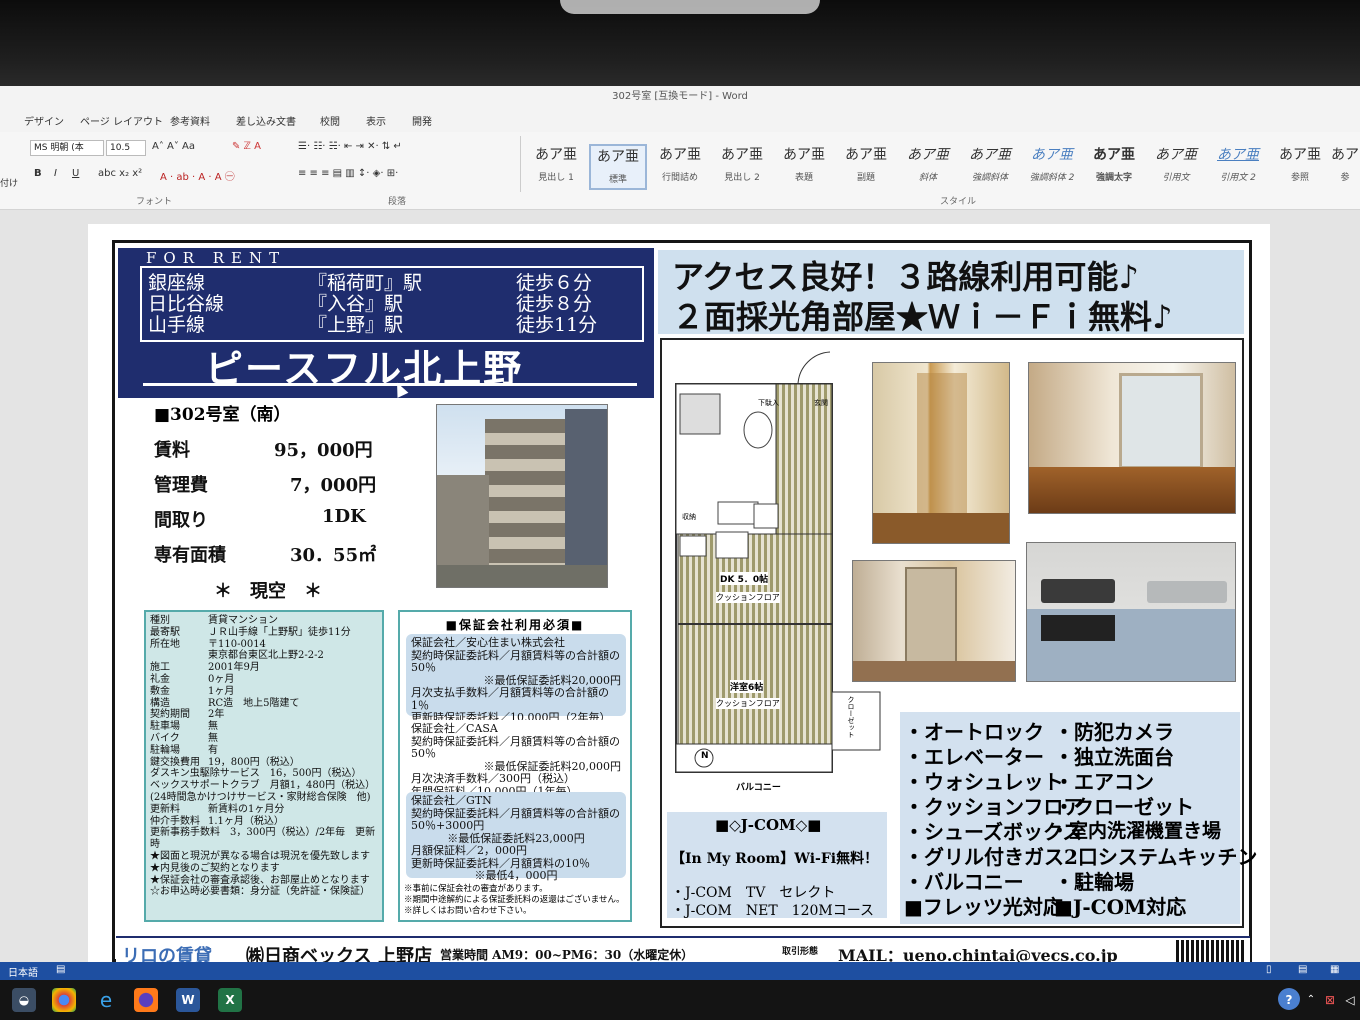 This screenshot has width=1360, height=1020. What do you see at coordinates (221, 679) in the screenshot?
I see `detail-value: 0ヶ月` at bounding box center [221, 679].